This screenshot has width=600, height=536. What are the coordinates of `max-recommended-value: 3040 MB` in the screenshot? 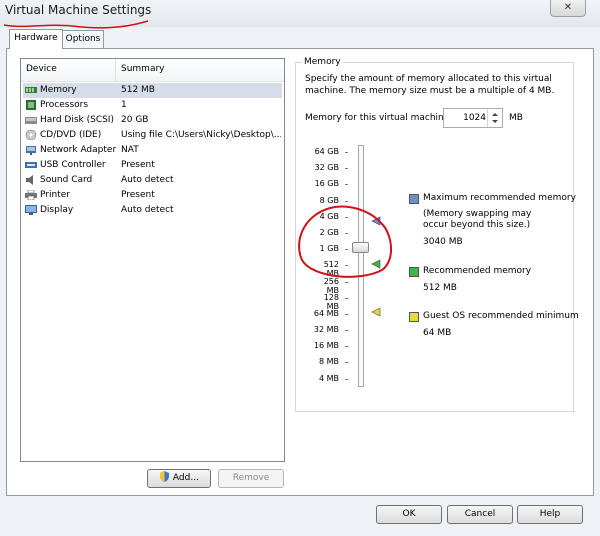 It's located at (443, 242).